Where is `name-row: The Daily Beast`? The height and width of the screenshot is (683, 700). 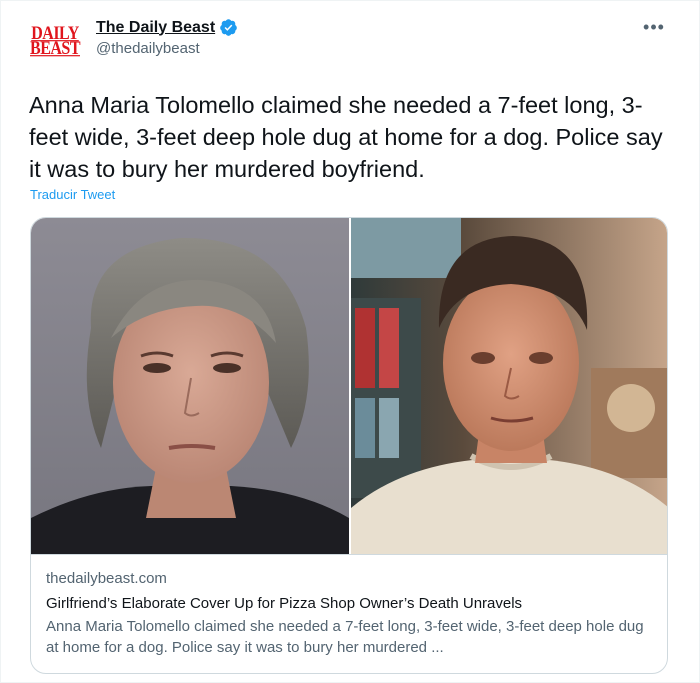 name-row: The Daily Beast is located at coordinates (167, 27).